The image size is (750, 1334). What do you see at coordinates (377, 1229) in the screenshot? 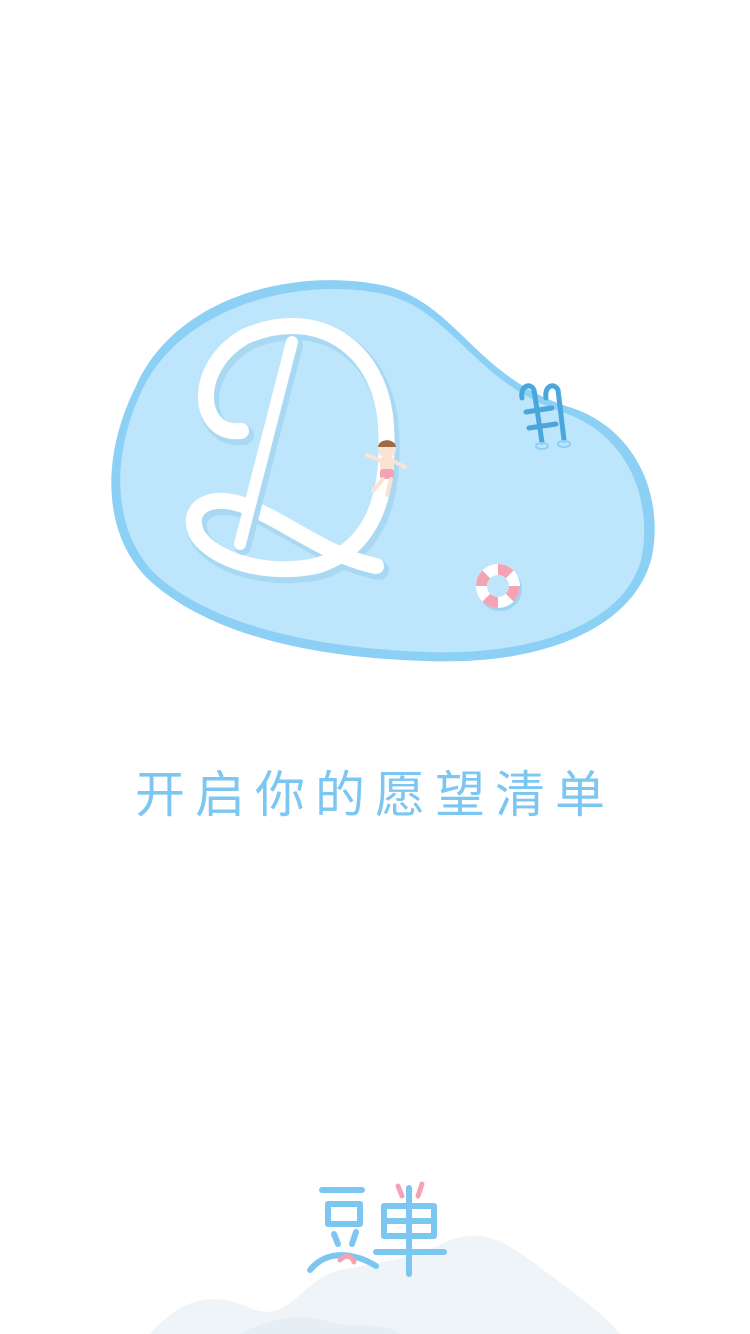
I see `brand-logo` at bounding box center [377, 1229].